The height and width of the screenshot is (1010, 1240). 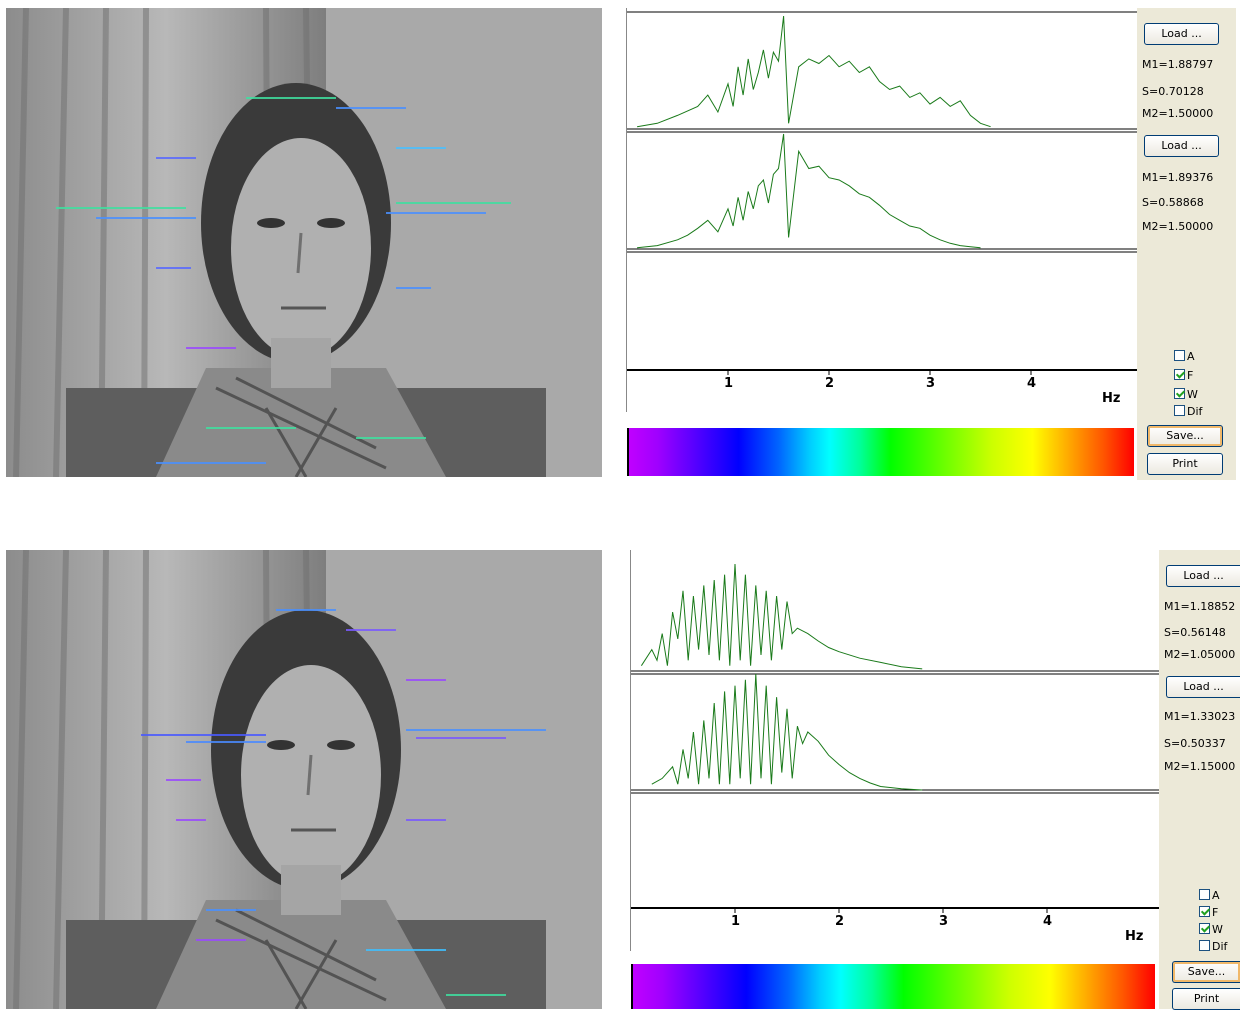 I want to click on m1-value: M1=1.33023, so click(x=1200, y=716).